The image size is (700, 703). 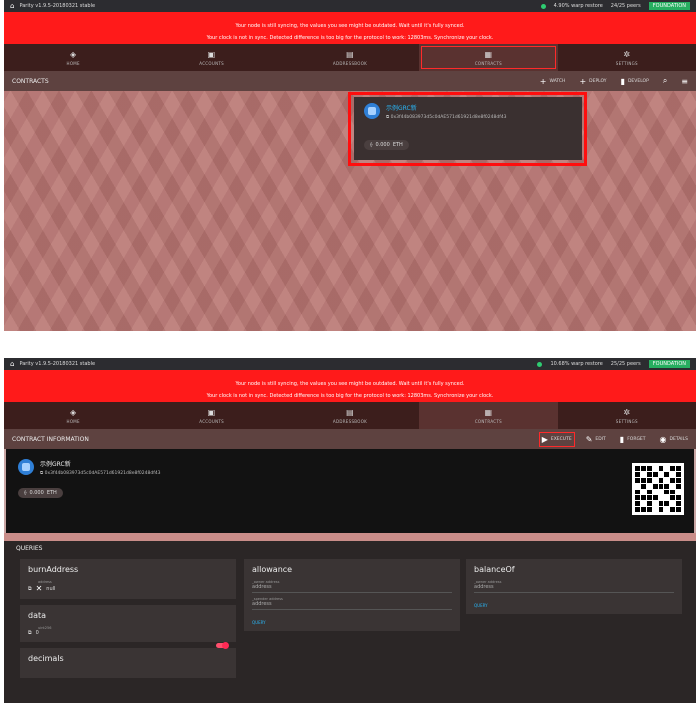 I want to click on page-title: CONTRACT INFORMATION, so click(x=50, y=439).